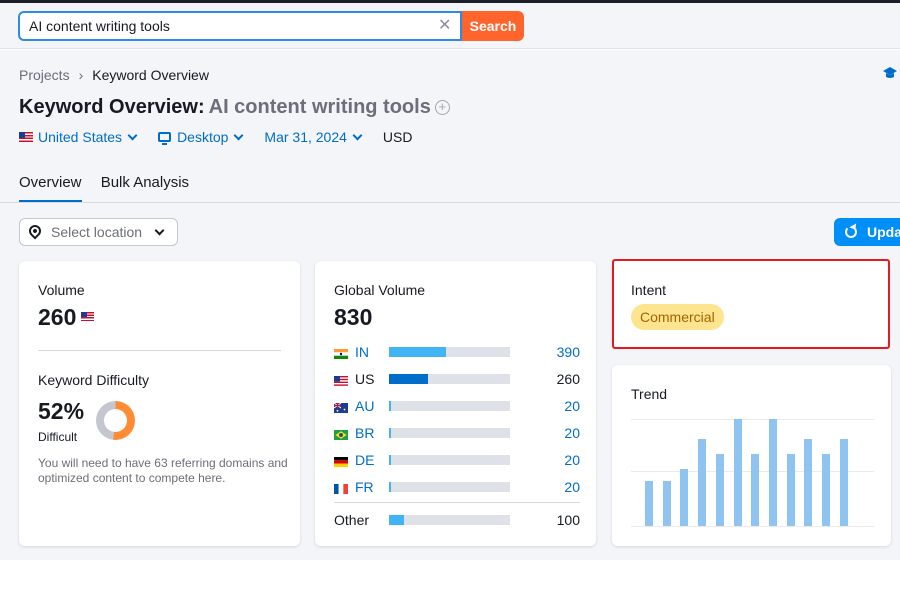  Describe the element at coordinates (751, 304) in the screenshot. I see `intent-highlight-box` at that location.